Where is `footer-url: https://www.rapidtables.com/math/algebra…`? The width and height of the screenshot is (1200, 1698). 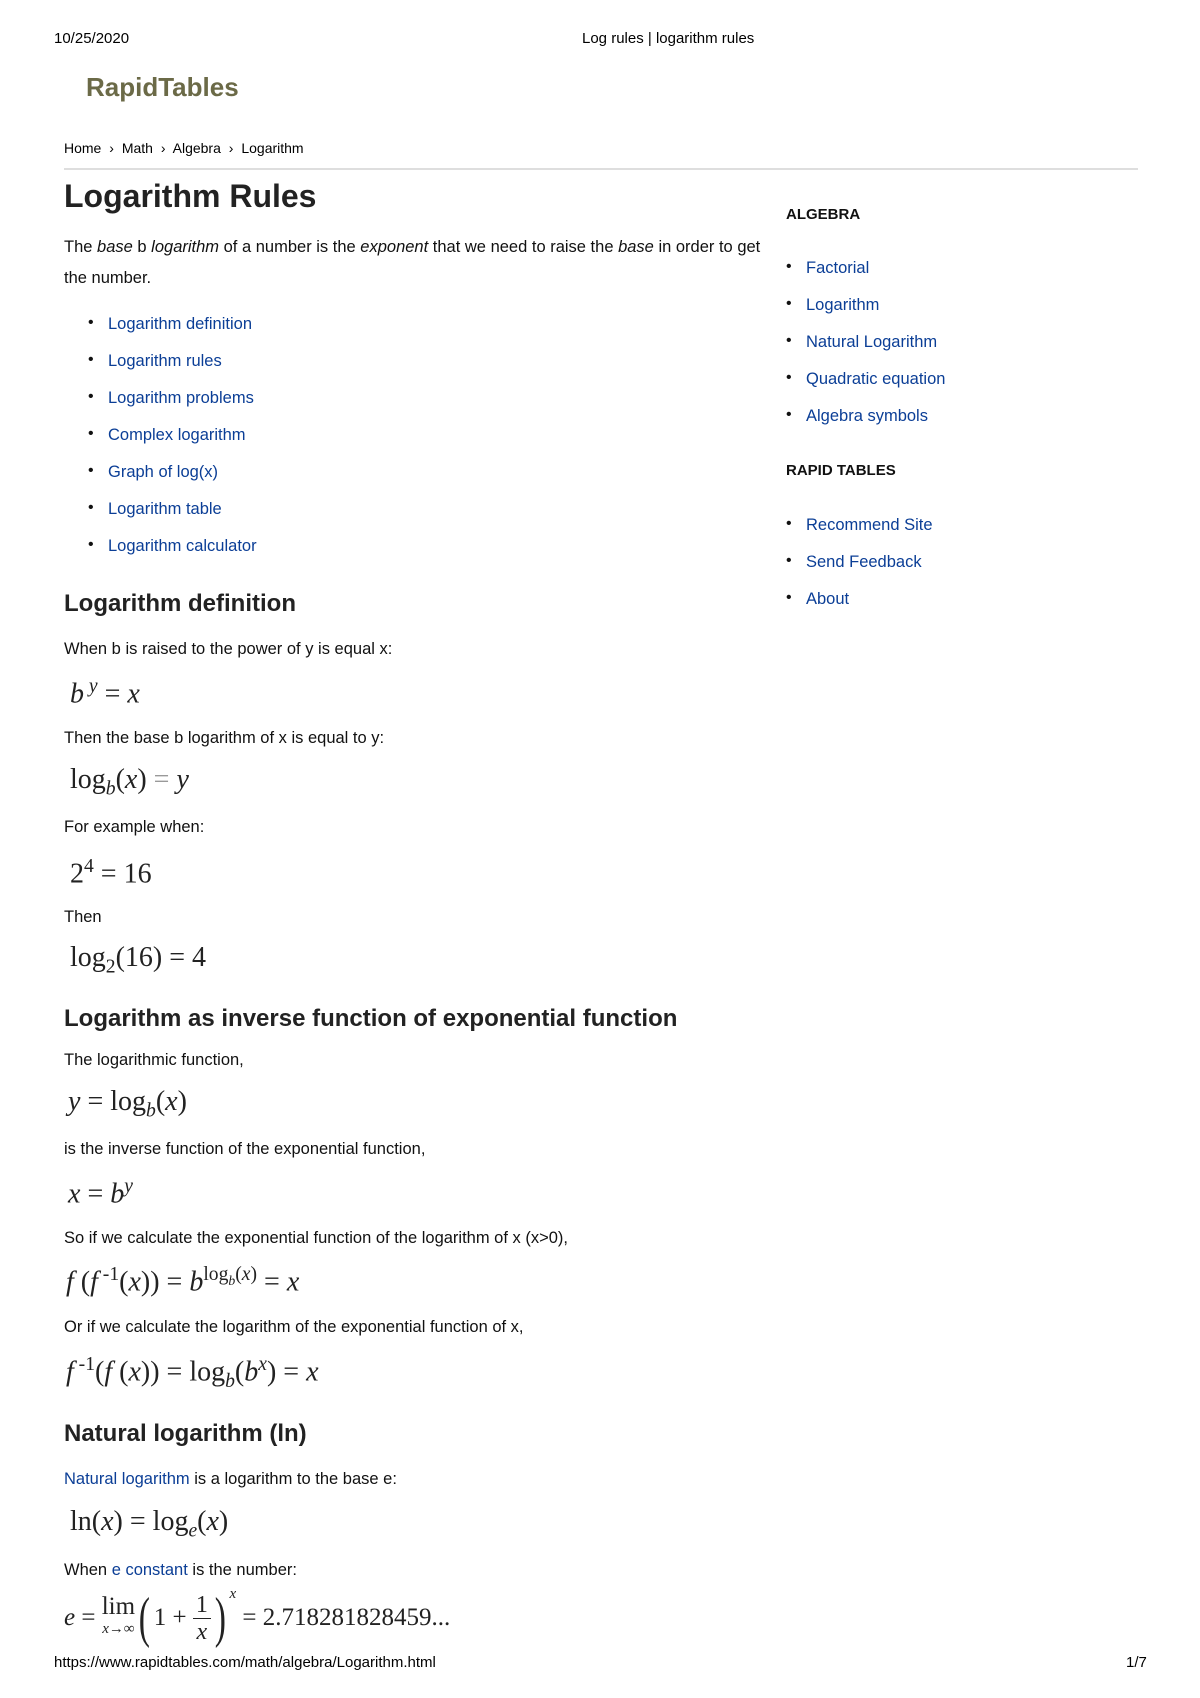 footer-url: https://www.rapidtables.com/math/algebra… is located at coordinates (245, 1662).